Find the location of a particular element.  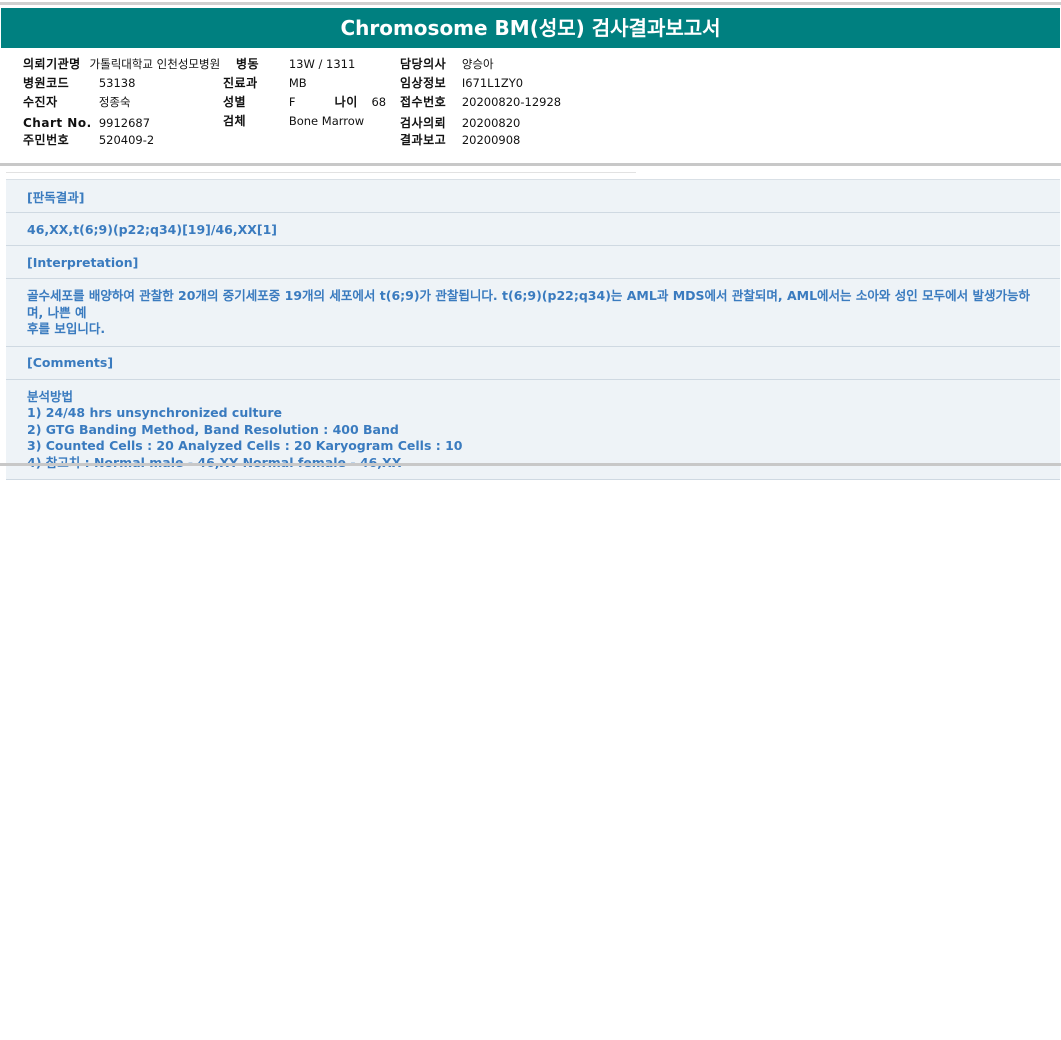

chart-no-row: Chart No. 9912687 is located at coordinates (86, 123).